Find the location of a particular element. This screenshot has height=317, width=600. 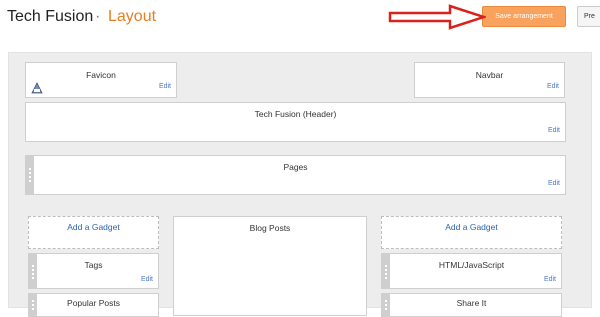

html-javascript-widget: HTML/JavaScript Edit is located at coordinates (471, 271).